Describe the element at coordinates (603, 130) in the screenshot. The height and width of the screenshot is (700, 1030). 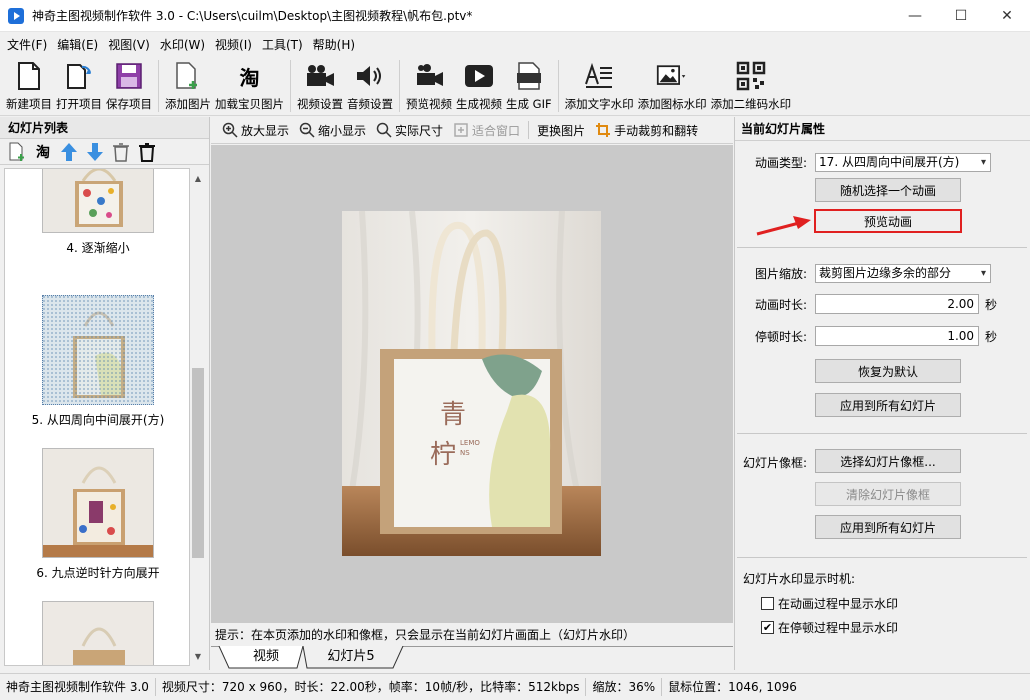
I see `crop-icon` at that location.